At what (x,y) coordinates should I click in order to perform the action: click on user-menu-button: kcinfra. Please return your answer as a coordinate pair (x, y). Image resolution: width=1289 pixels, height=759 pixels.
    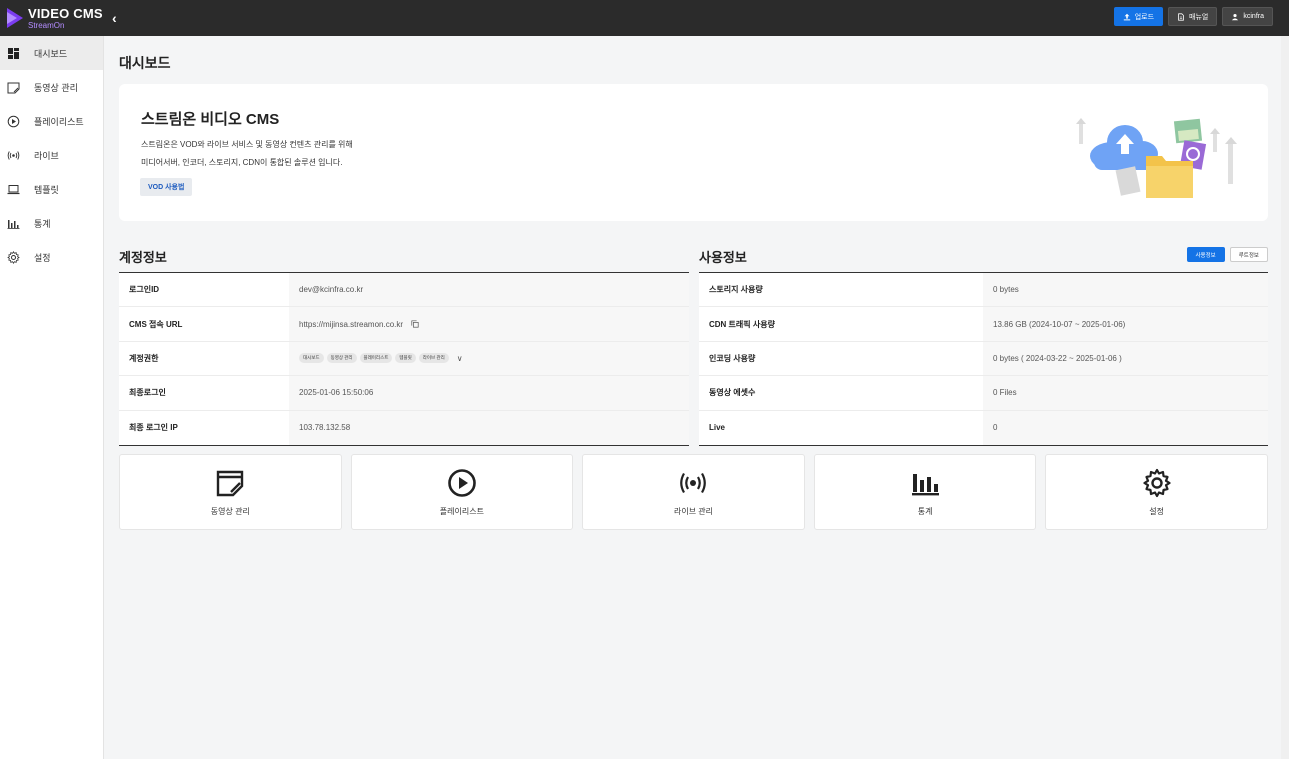
    Looking at the image, I should click on (1247, 16).